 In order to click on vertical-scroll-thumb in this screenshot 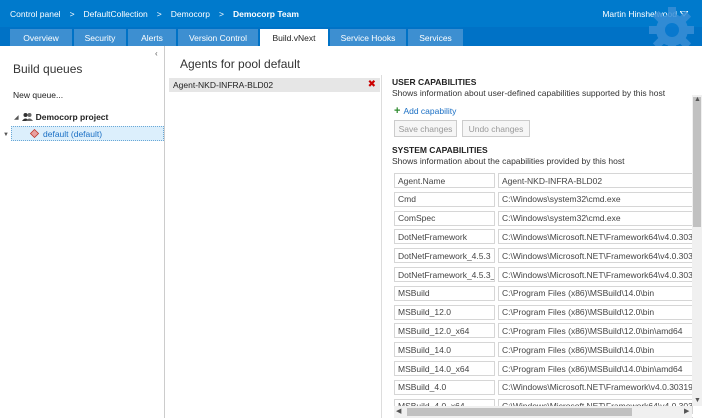, I will do `click(697, 162)`.